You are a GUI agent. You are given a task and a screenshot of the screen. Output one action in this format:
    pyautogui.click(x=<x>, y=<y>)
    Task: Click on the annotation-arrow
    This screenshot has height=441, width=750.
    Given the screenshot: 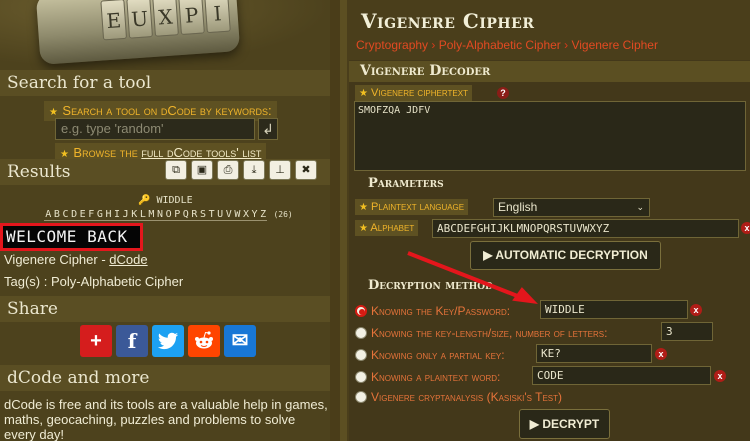 What is the action you would take?
    pyautogui.click(x=472, y=277)
    